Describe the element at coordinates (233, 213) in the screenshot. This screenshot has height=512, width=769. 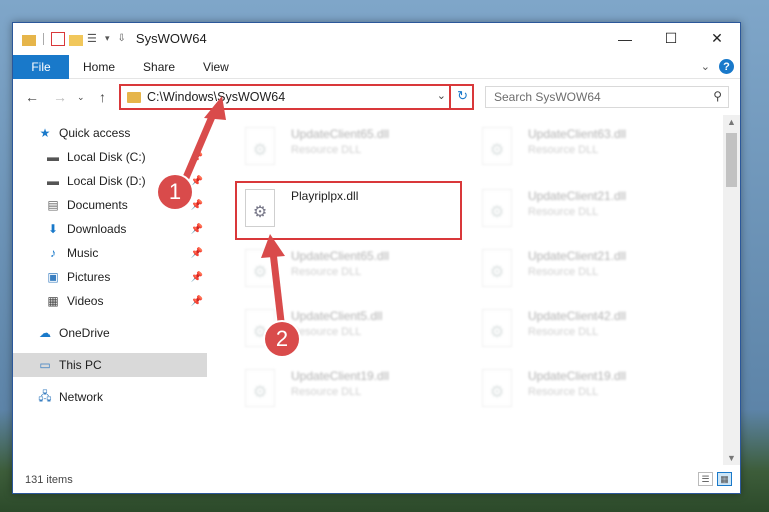
I see `annotation-arrows` at that location.